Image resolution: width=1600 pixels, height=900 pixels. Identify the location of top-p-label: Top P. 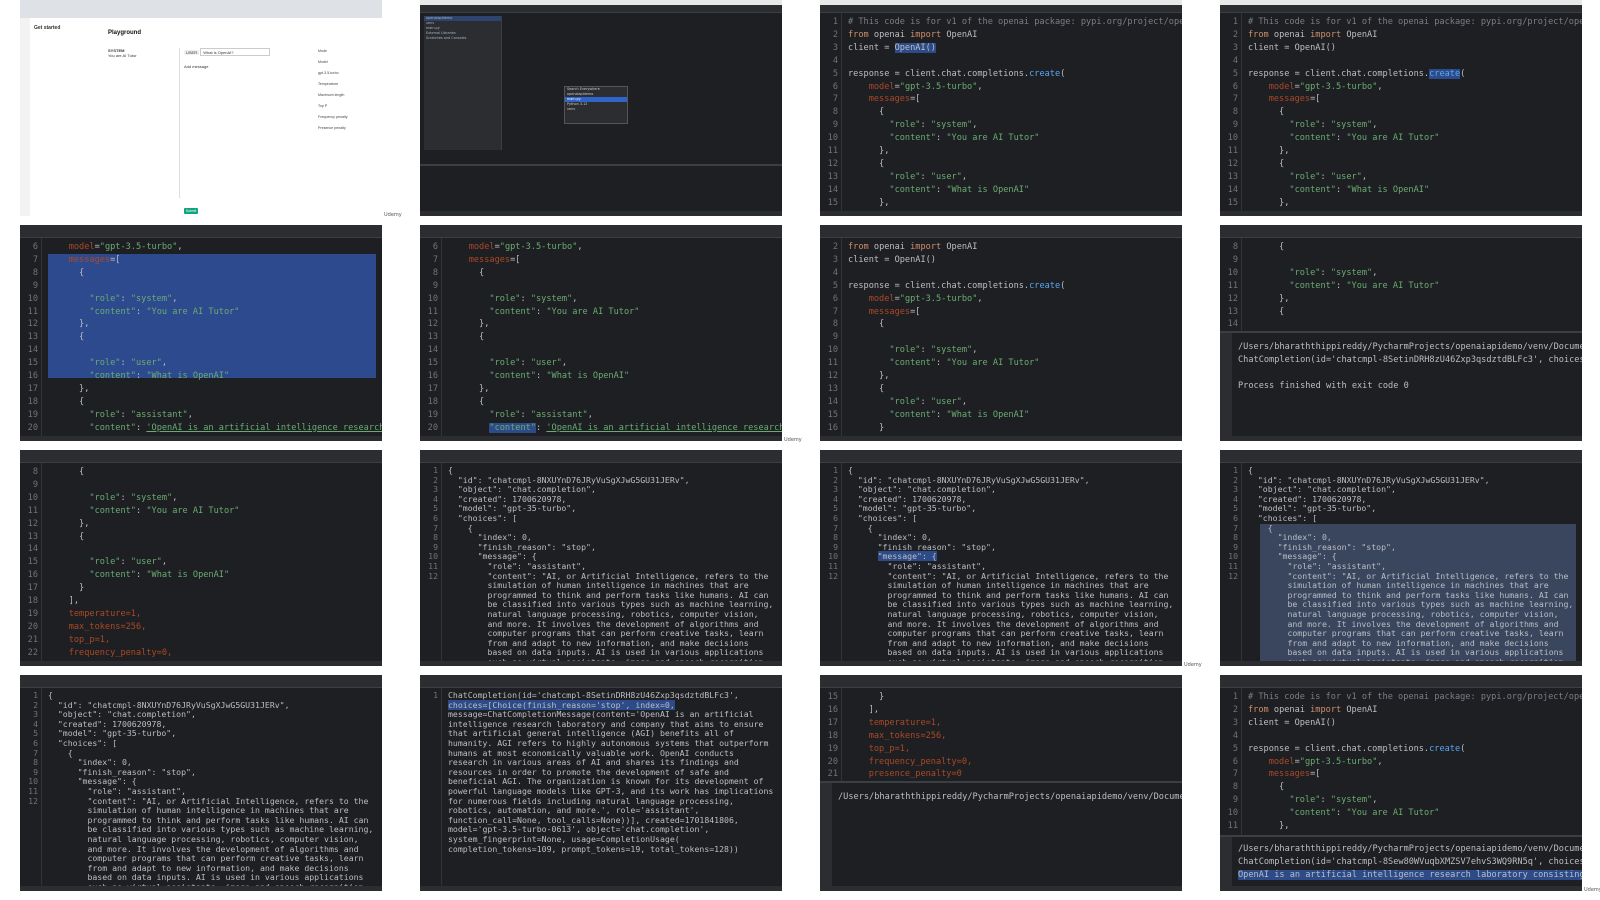
(348, 106).